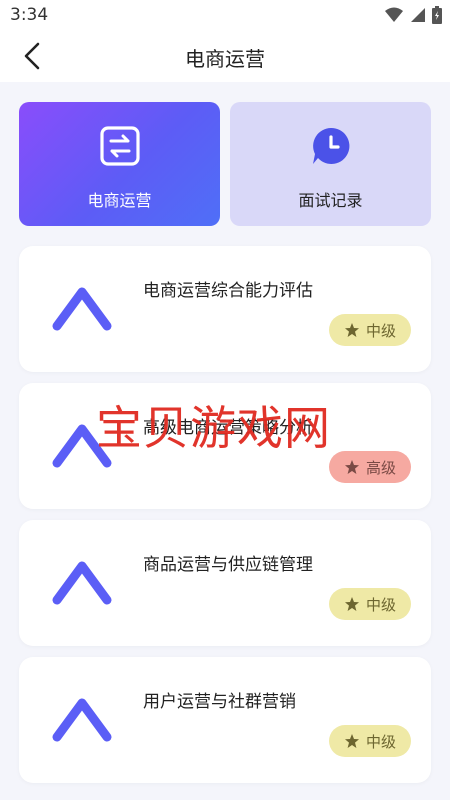 The width and height of the screenshot is (450, 800). Describe the element at coordinates (225, 59) in the screenshot. I see `page-title: 电商运营` at that location.